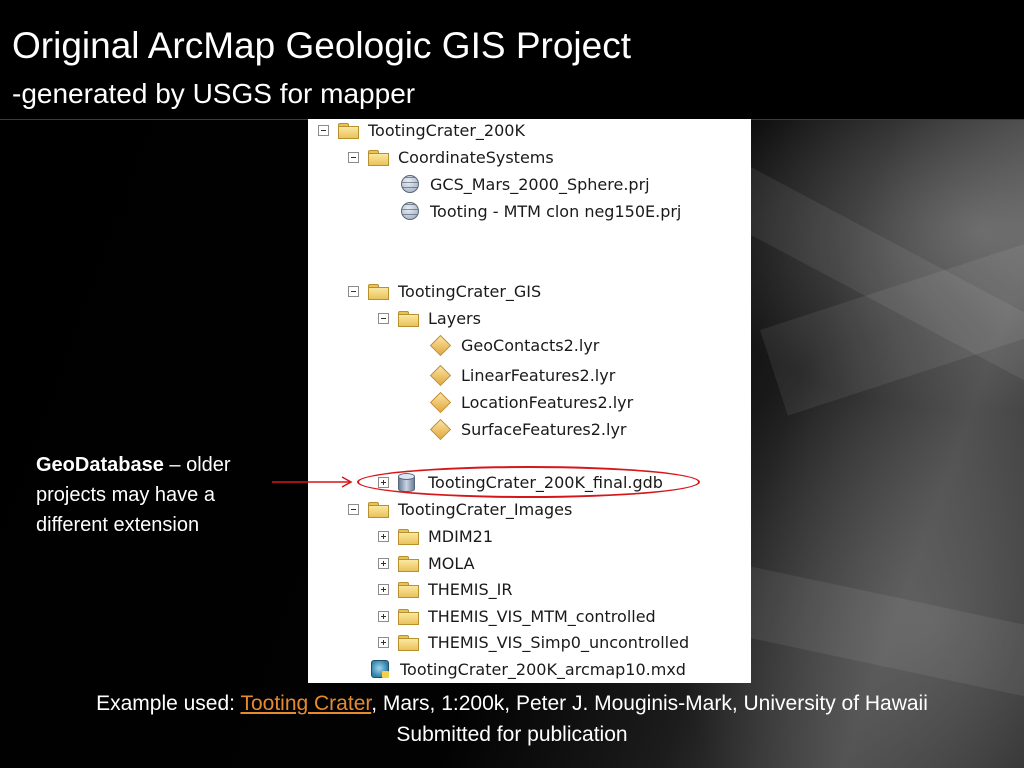 This screenshot has width=1024, height=768. Describe the element at coordinates (559, 642) in the screenshot. I see `tree-node-label: THEMIS_VIS_Simp0_uncontrolled` at that location.